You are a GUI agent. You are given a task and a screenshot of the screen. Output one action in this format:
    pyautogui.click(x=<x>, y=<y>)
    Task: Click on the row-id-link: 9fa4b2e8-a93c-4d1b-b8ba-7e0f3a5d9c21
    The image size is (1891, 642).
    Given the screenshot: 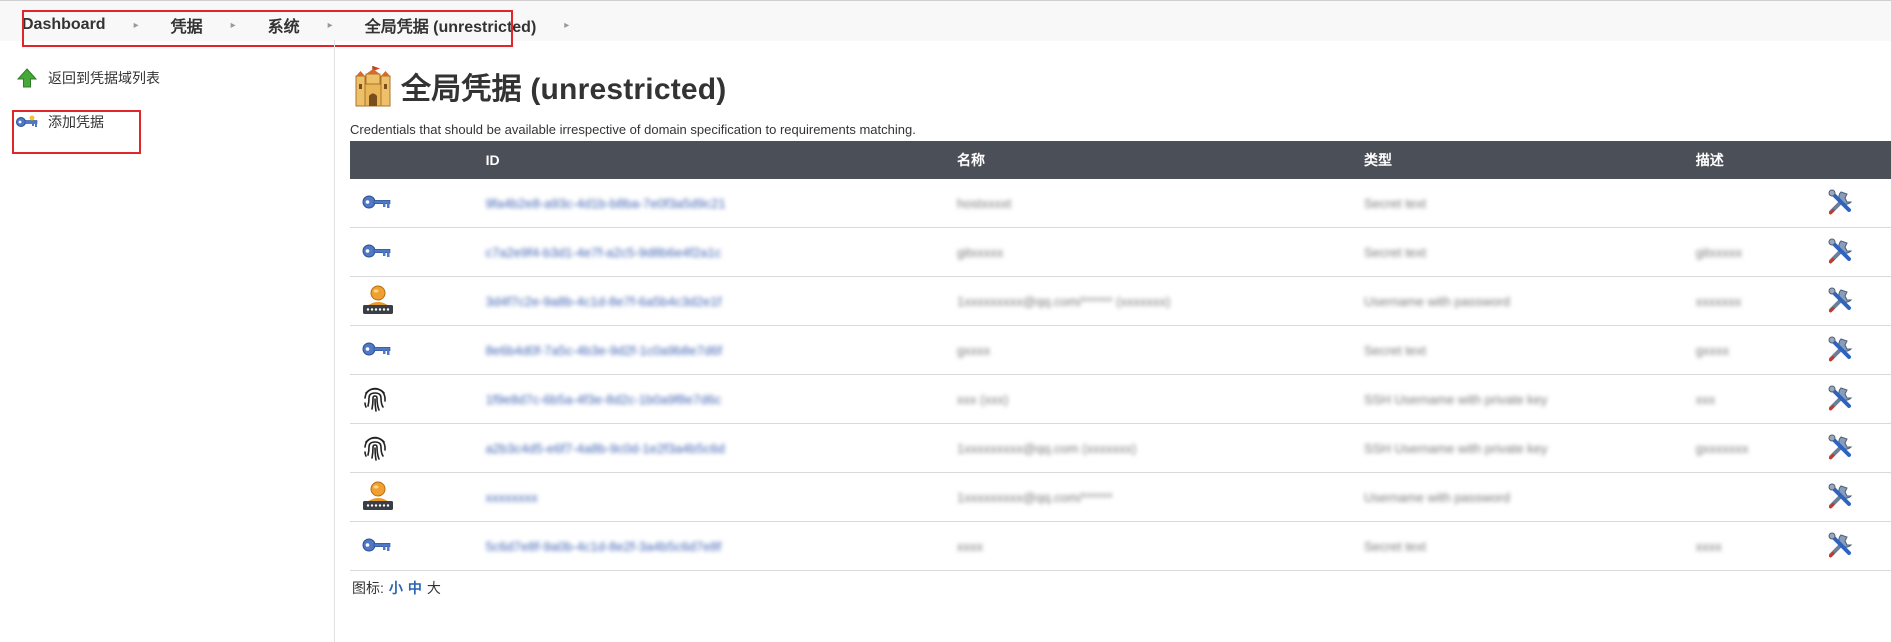 What is the action you would take?
    pyautogui.click(x=606, y=203)
    